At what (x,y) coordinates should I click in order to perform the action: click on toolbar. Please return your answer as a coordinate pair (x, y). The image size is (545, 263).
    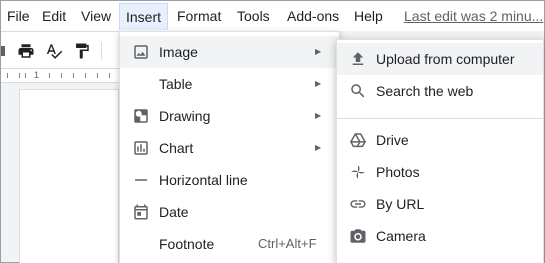
    Looking at the image, I should click on (60, 50).